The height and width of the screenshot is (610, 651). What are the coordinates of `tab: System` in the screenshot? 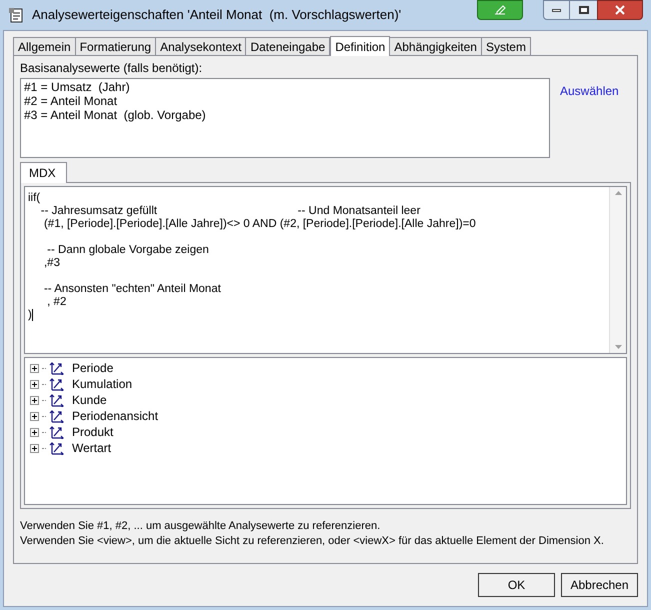 It's located at (506, 46).